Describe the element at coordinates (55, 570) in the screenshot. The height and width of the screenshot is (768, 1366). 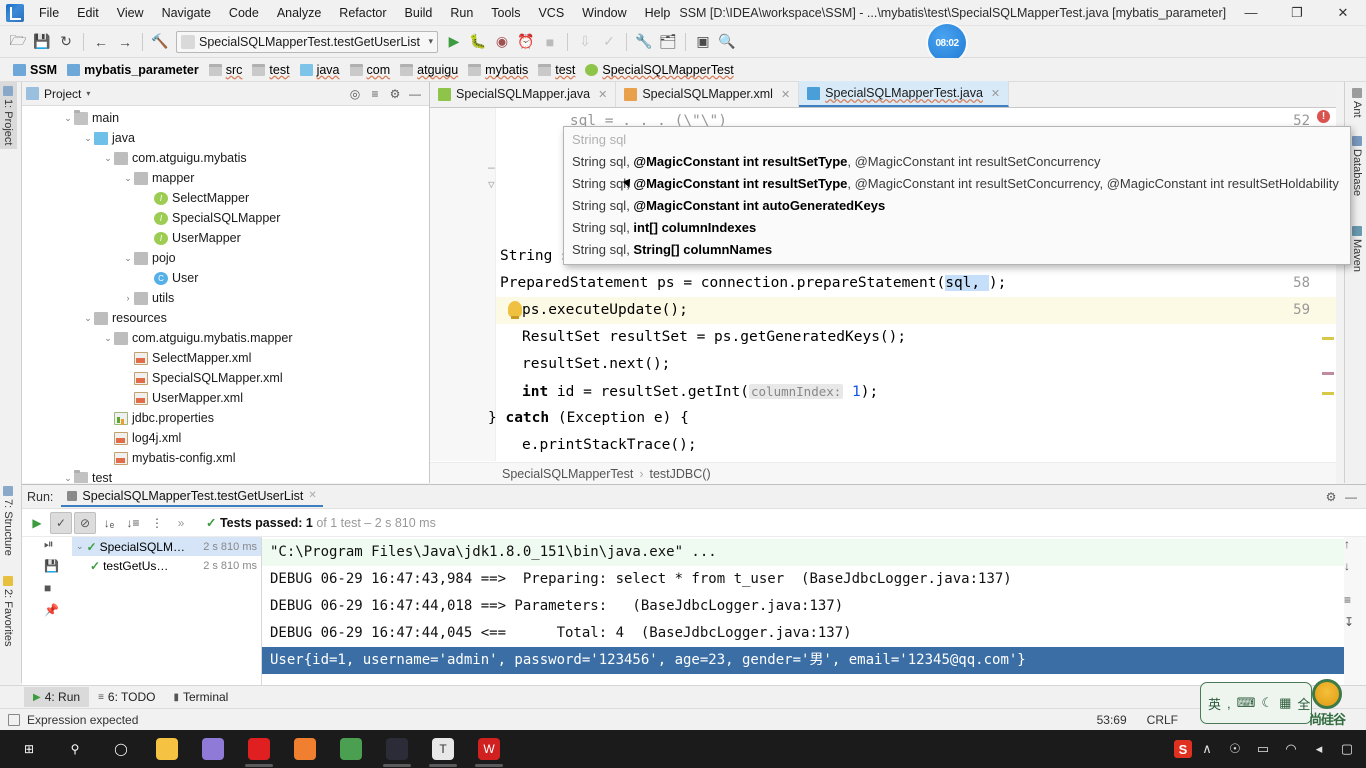
I see `export-test-results-icon: 💾` at that location.